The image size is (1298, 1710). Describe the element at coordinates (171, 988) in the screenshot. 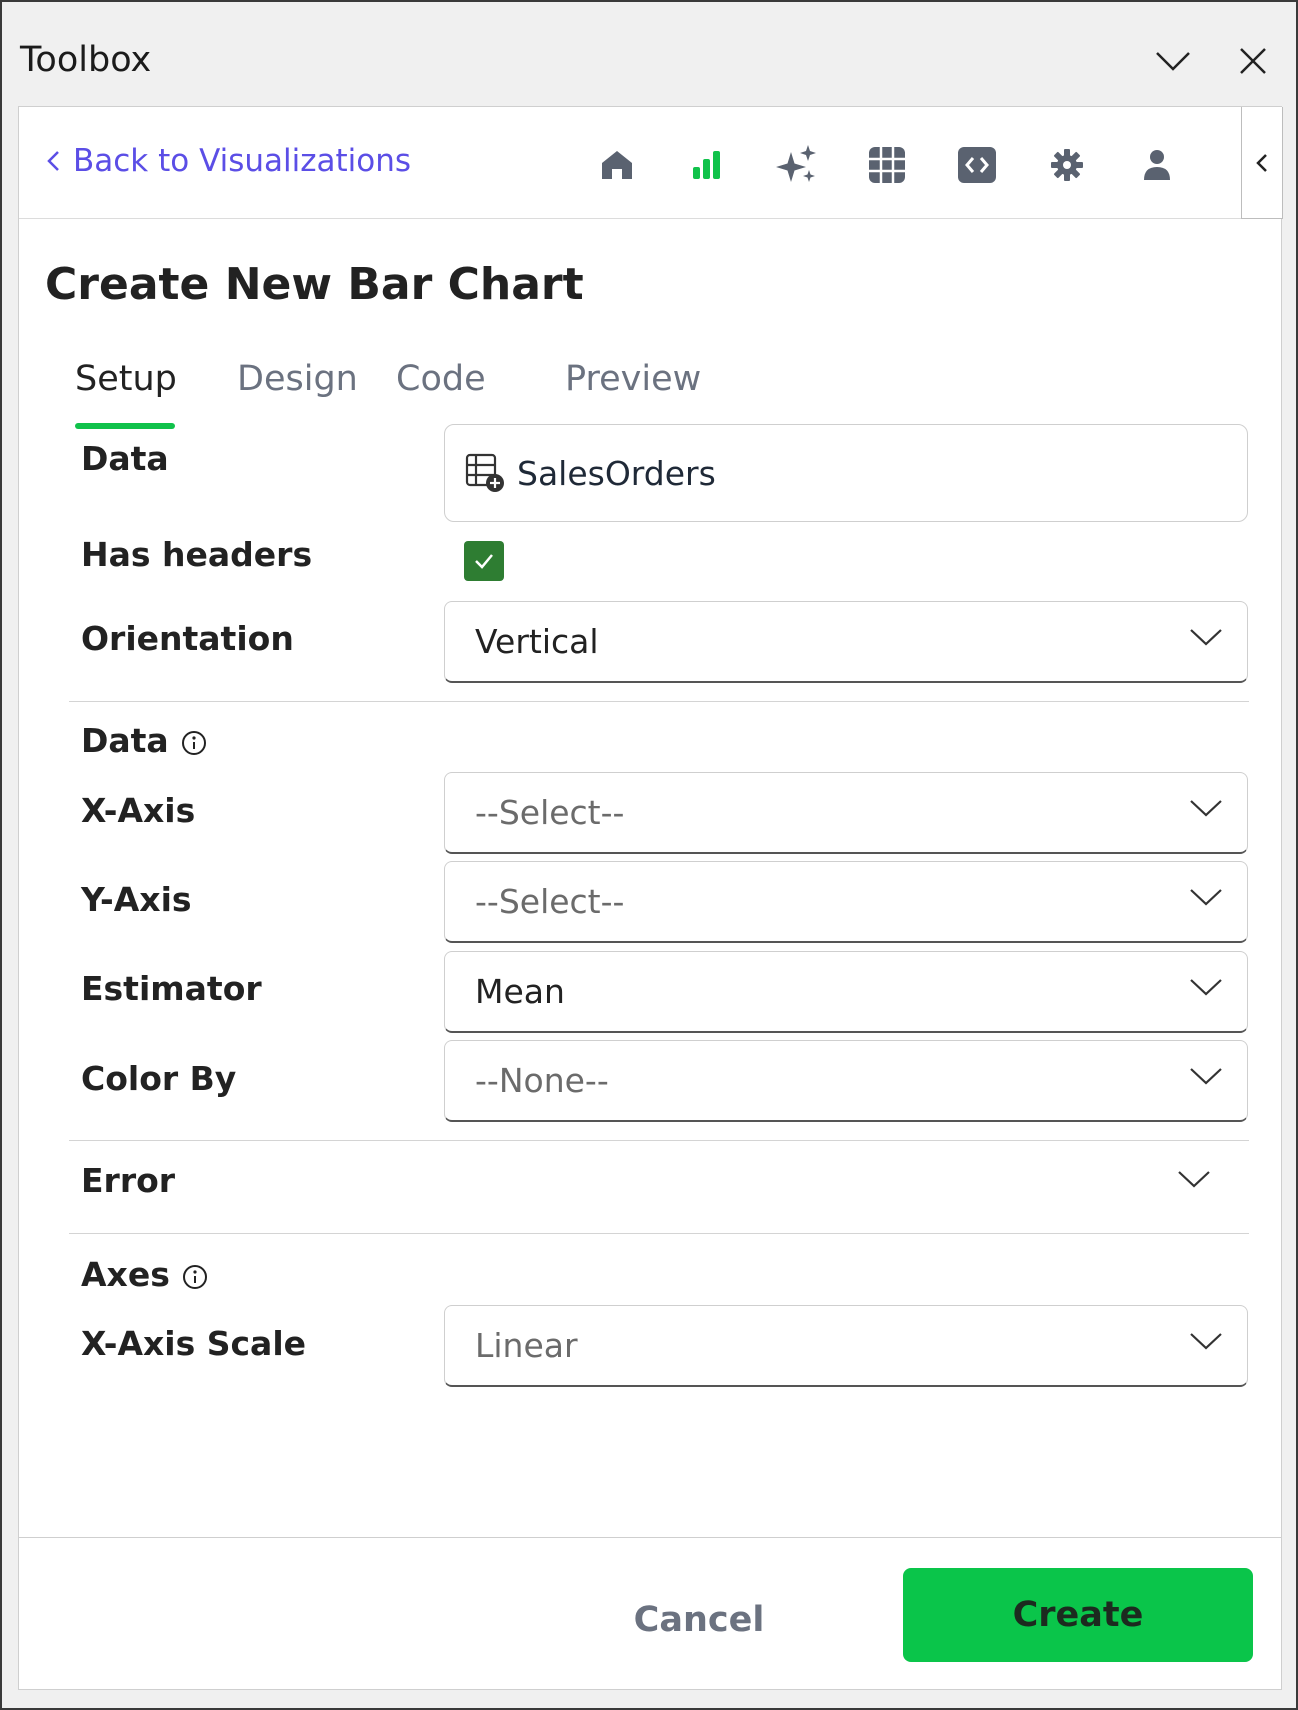

I see `estimator-label: Estimator` at that location.